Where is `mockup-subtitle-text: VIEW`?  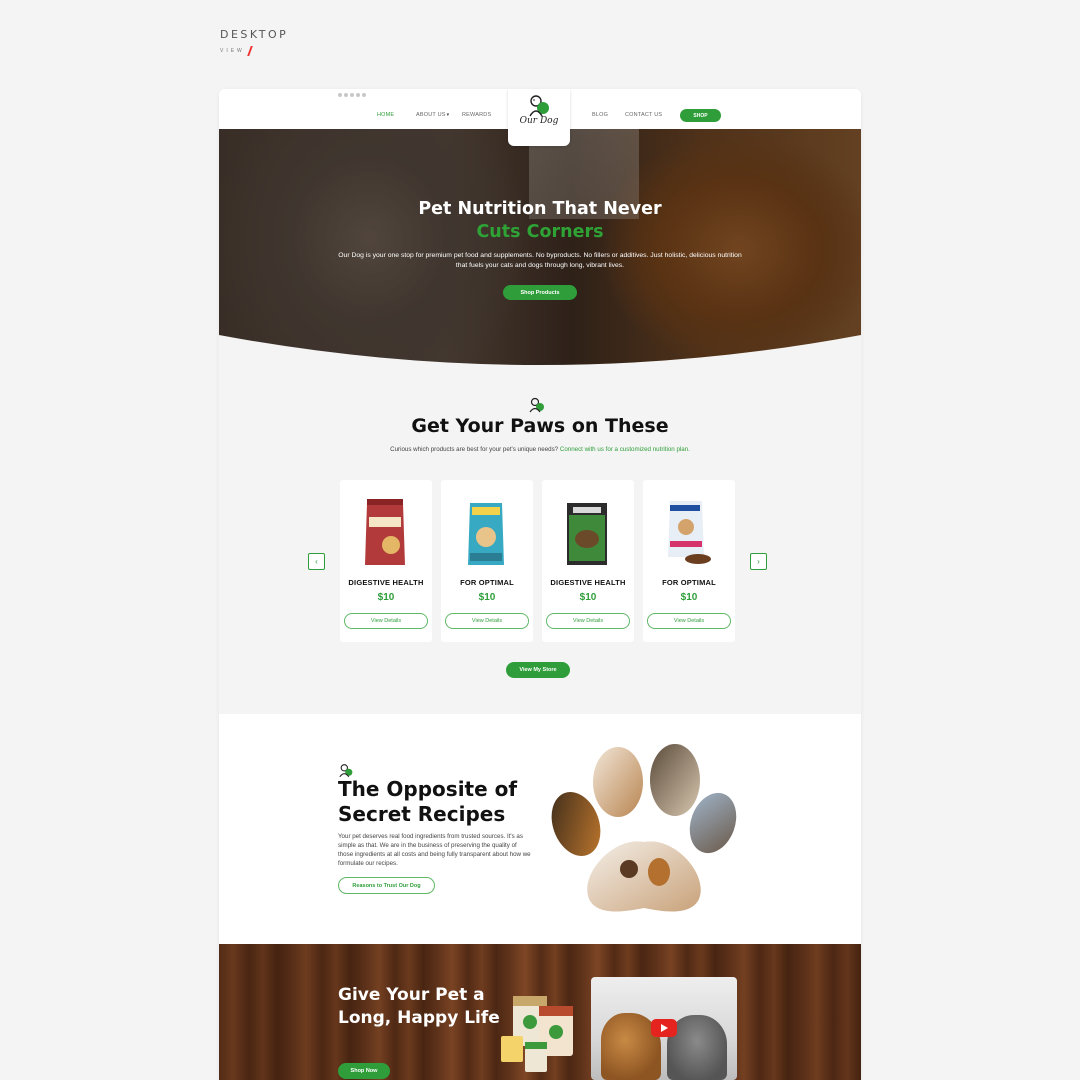 mockup-subtitle-text: VIEW is located at coordinates (232, 51).